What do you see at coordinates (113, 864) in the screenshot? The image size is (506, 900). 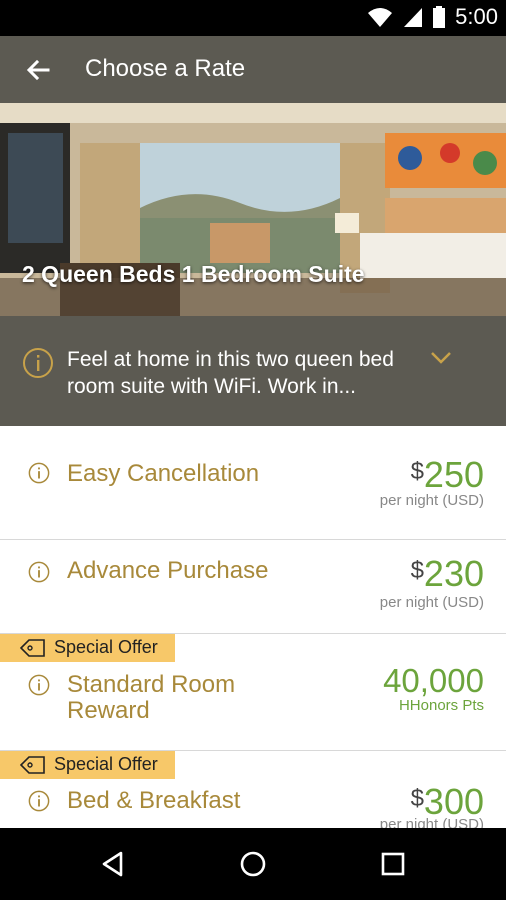 I see `back-triangle-icon` at bounding box center [113, 864].